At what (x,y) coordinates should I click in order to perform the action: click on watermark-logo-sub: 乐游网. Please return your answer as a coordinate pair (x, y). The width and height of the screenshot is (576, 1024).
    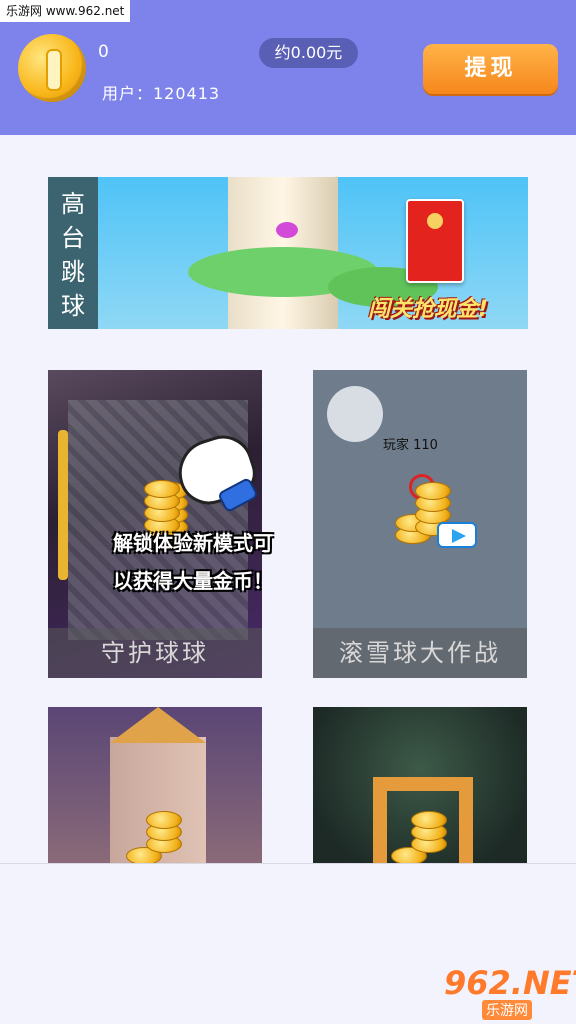
    Looking at the image, I should click on (507, 1010).